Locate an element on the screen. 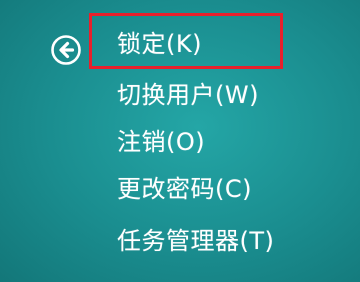 The height and width of the screenshot is (282, 360). menu-item-change-password: 更改密码(C) is located at coordinates (184, 189).